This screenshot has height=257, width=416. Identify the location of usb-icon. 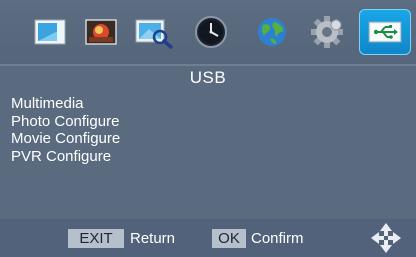
(385, 32).